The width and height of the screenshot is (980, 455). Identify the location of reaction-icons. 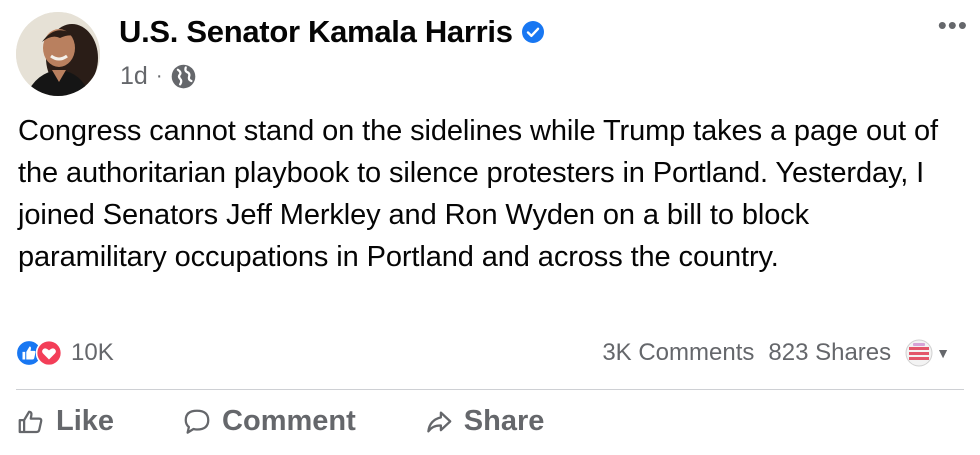
(39, 353).